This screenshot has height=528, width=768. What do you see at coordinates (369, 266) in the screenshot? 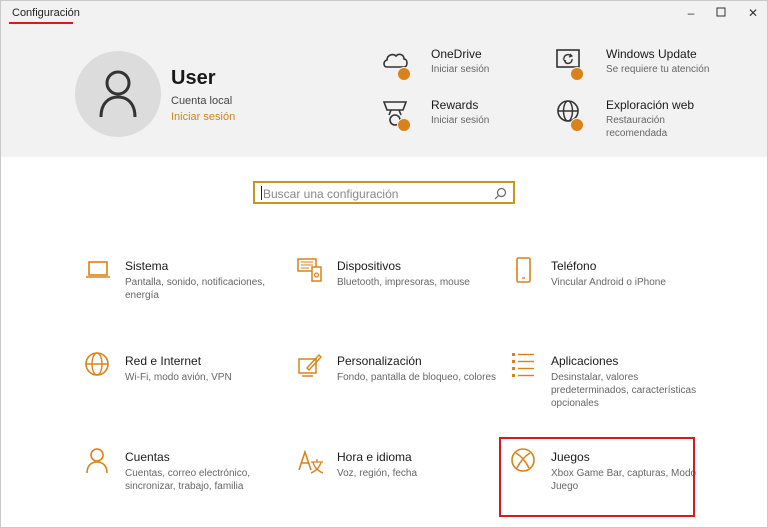
I see `dispositivos-title: Dispositivos` at bounding box center [369, 266].